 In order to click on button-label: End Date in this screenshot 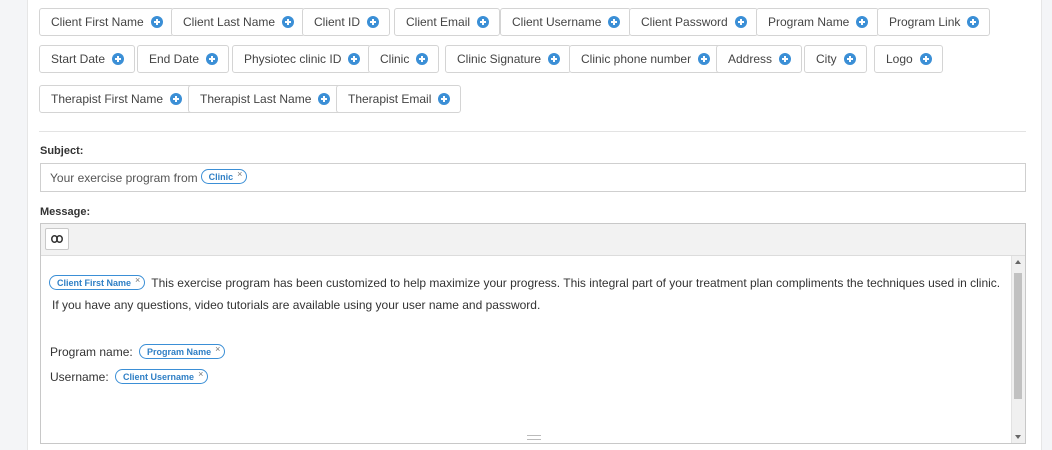, I will do `click(174, 59)`.